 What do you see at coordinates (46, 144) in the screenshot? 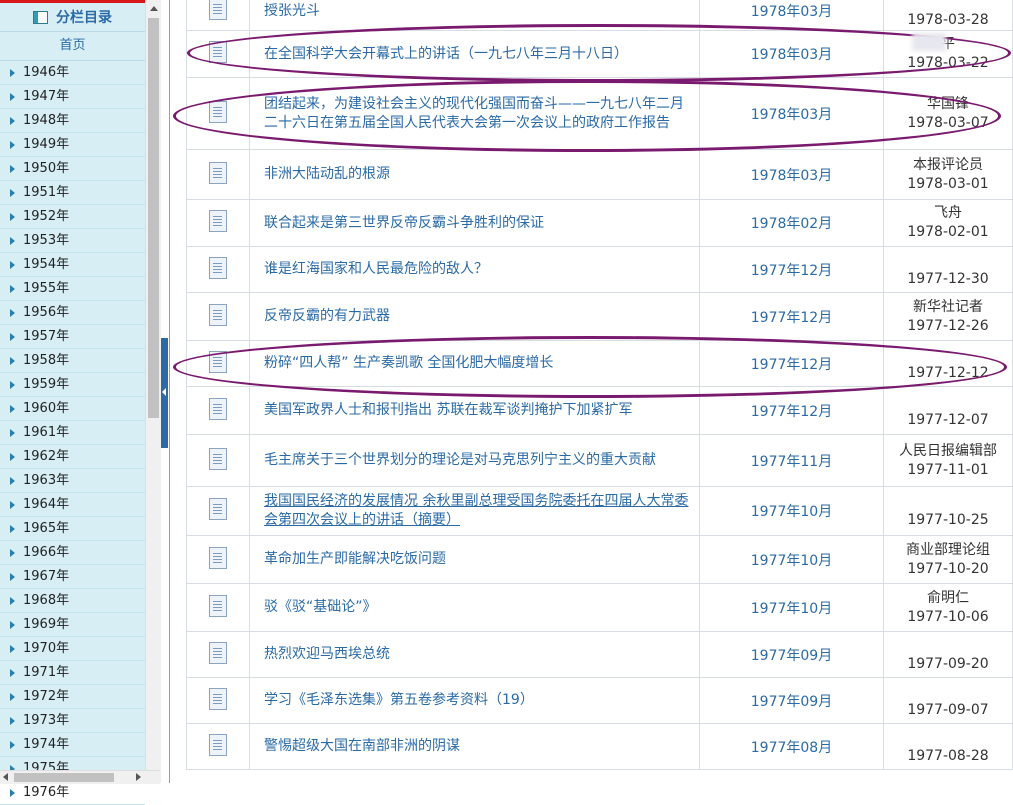
I see `sidebar-year-label: 1949年` at bounding box center [46, 144].